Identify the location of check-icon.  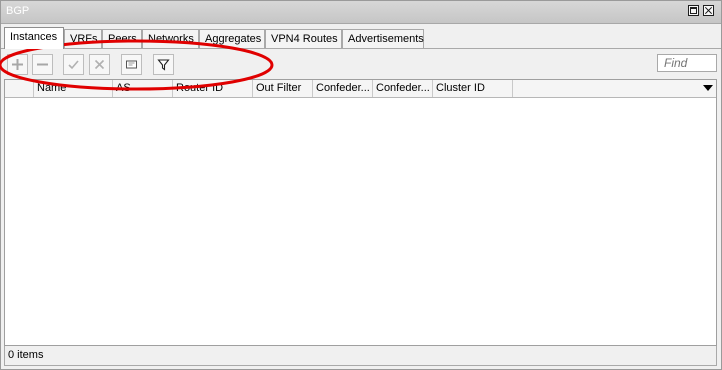
(73, 65).